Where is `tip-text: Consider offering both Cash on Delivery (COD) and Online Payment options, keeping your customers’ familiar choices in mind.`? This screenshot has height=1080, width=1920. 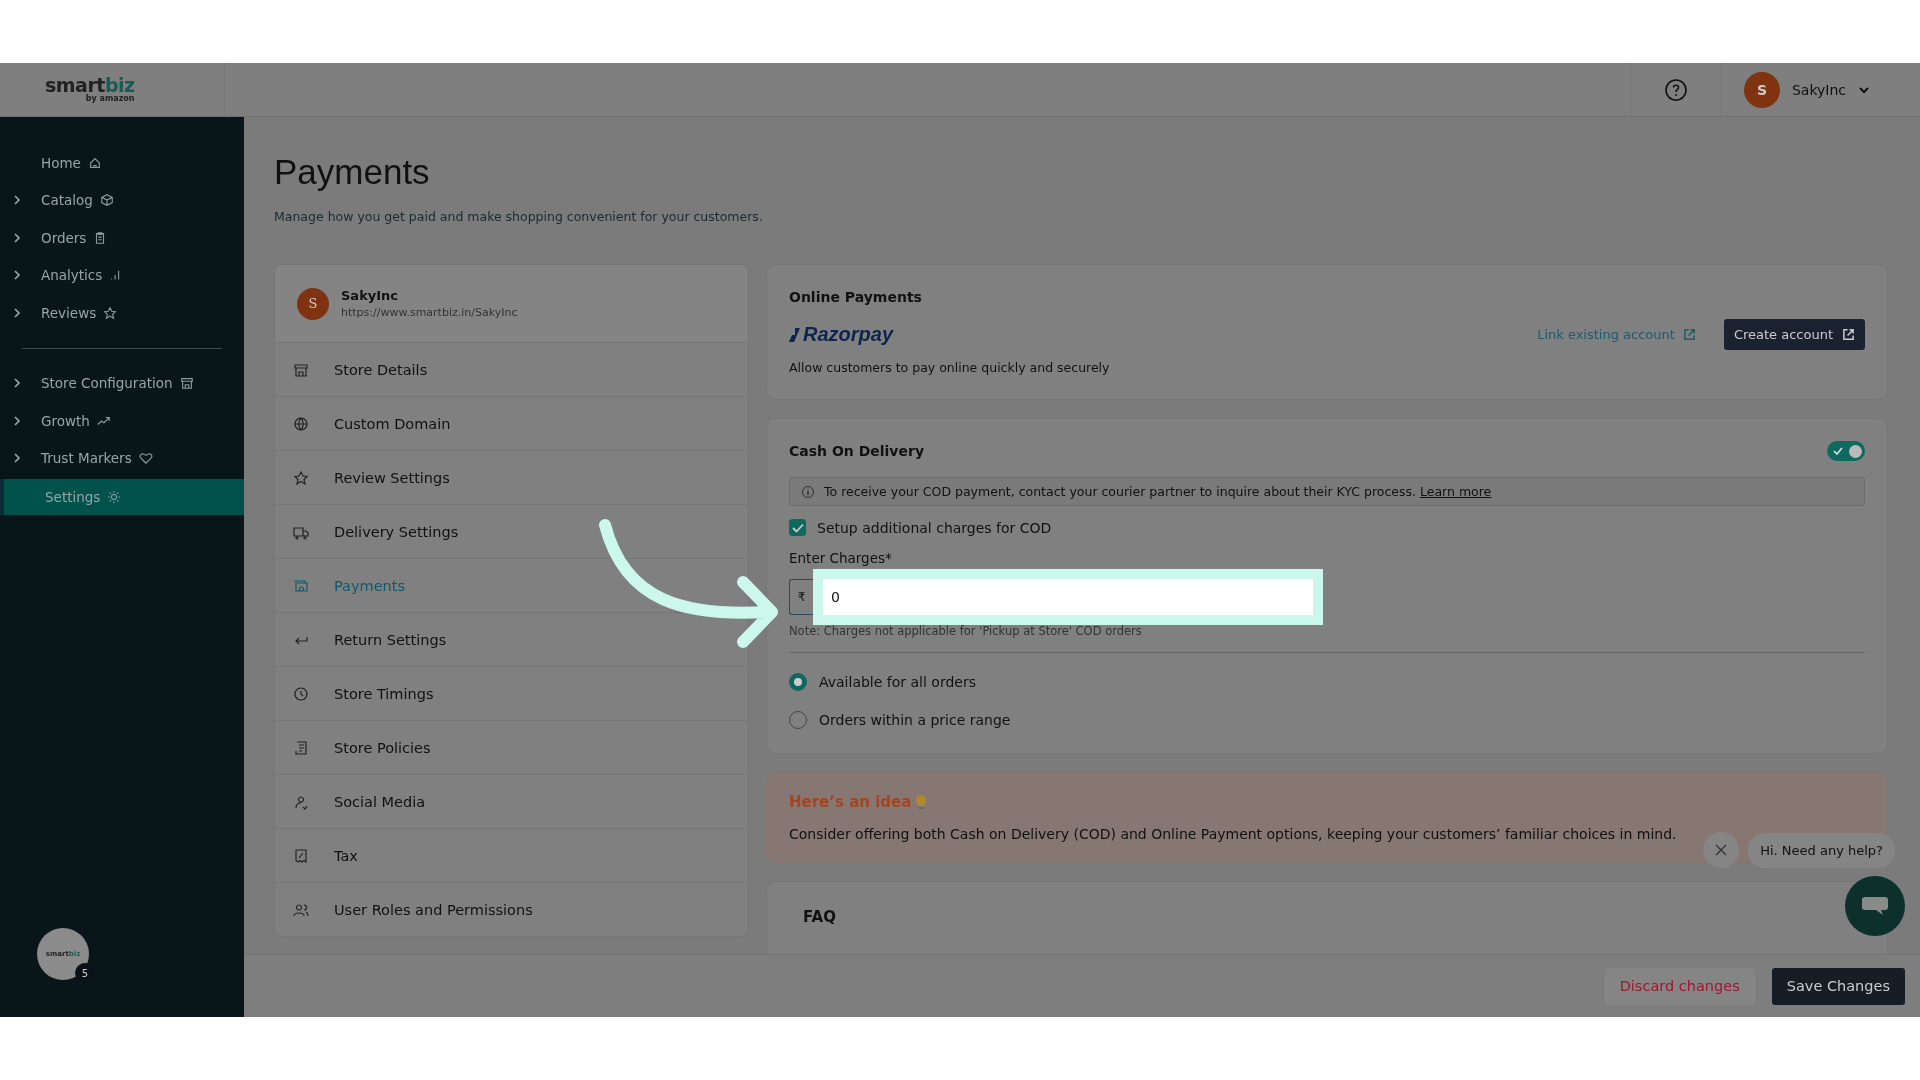
tip-text: Consider offering both Cash on Delivery (COD) and Online Payment options, keeping your customers’ familiar choices in mind. is located at coordinates (1233, 834).